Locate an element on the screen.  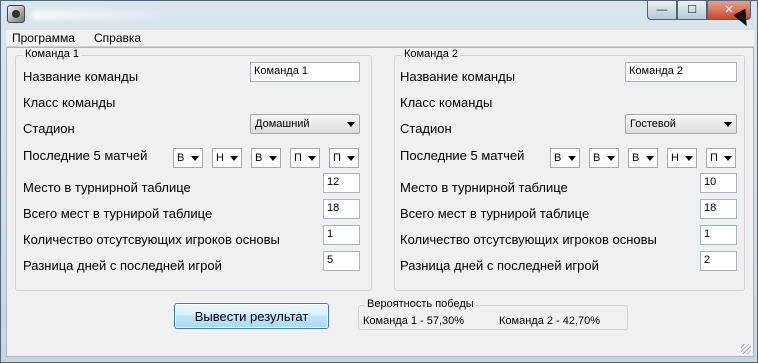
team1-class-label: Класс команды is located at coordinates (69, 102).